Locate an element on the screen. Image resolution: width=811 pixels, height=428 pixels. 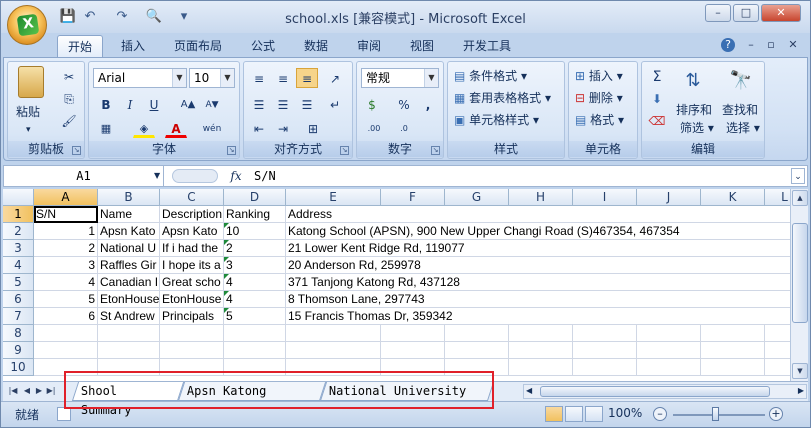
increase-indent-icon: ⇥ is located at coordinates (283, 128).